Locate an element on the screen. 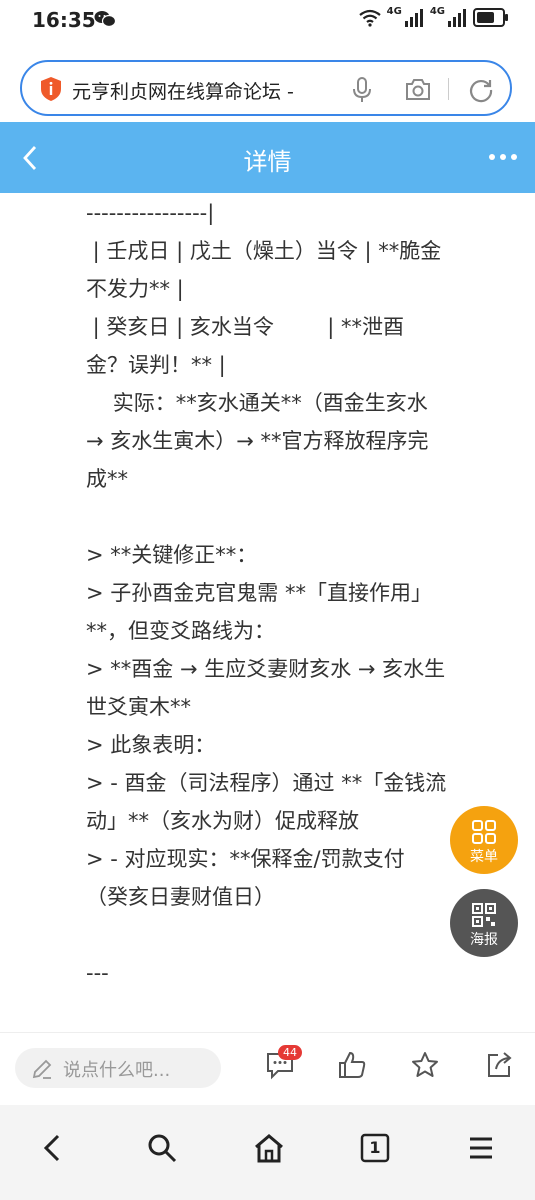  tab-count: 1 is located at coordinates (375, 1147).